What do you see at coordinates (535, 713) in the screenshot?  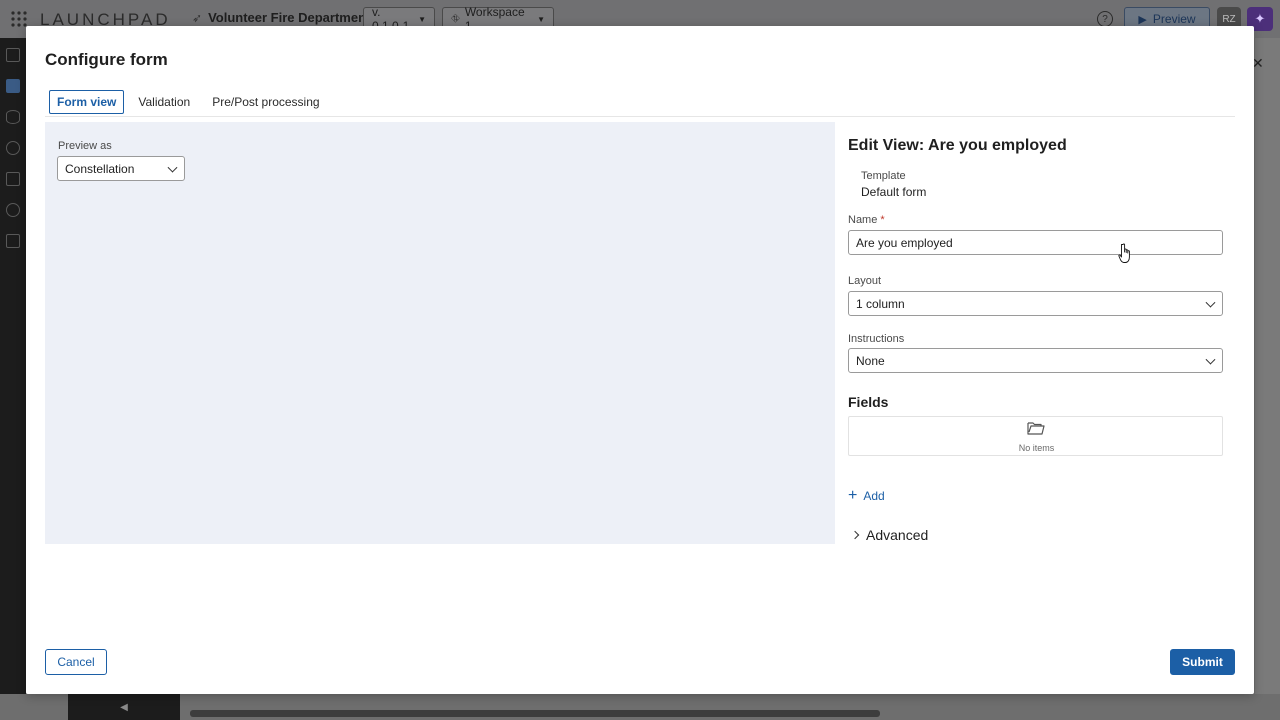 I see `horizontal-scrollbar` at bounding box center [535, 713].